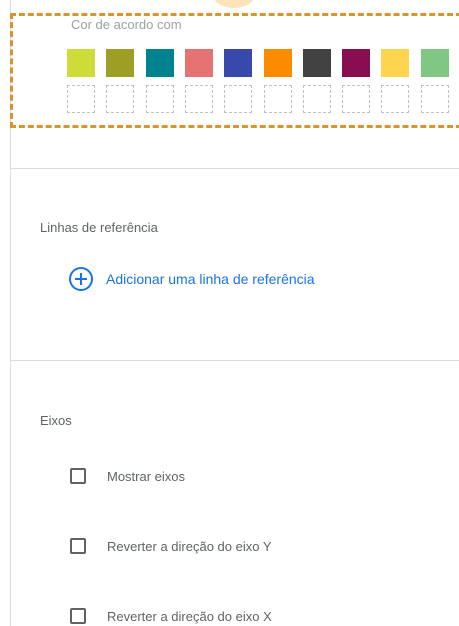  I want to click on highlight-marker, so click(234, 4).